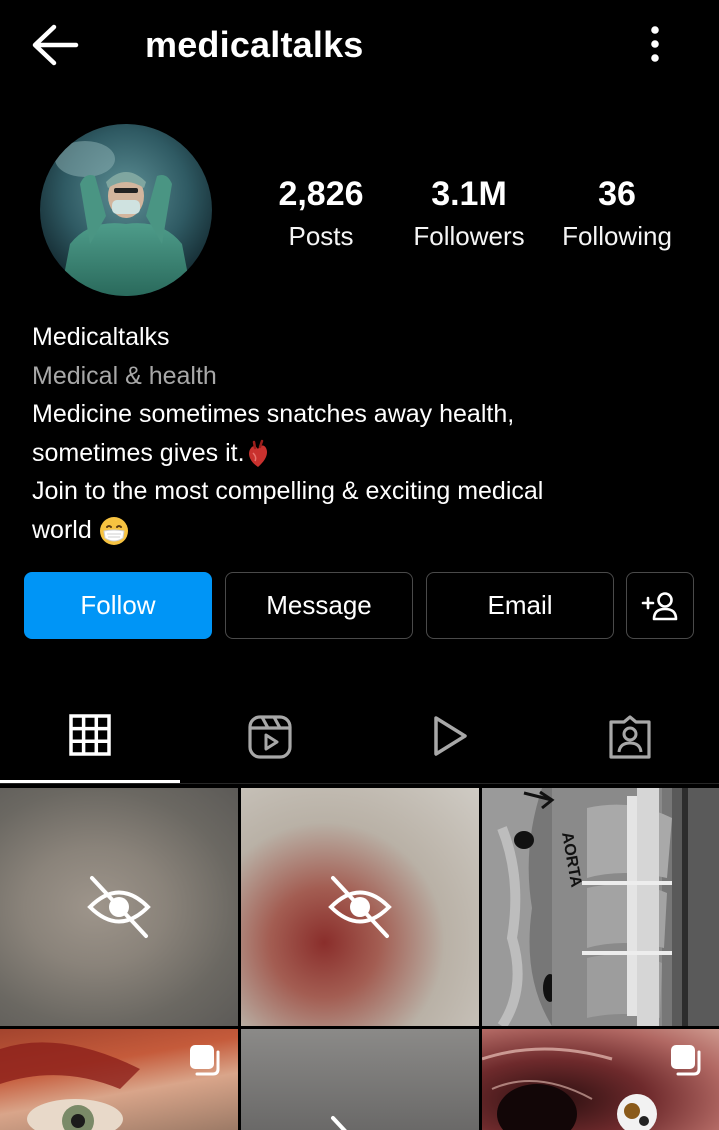 The height and width of the screenshot is (1130, 719). What do you see at coordinates (362, 530) in the screenshot?
I see `bio-line-4-wrap: world` at bounding box center [362, 530].